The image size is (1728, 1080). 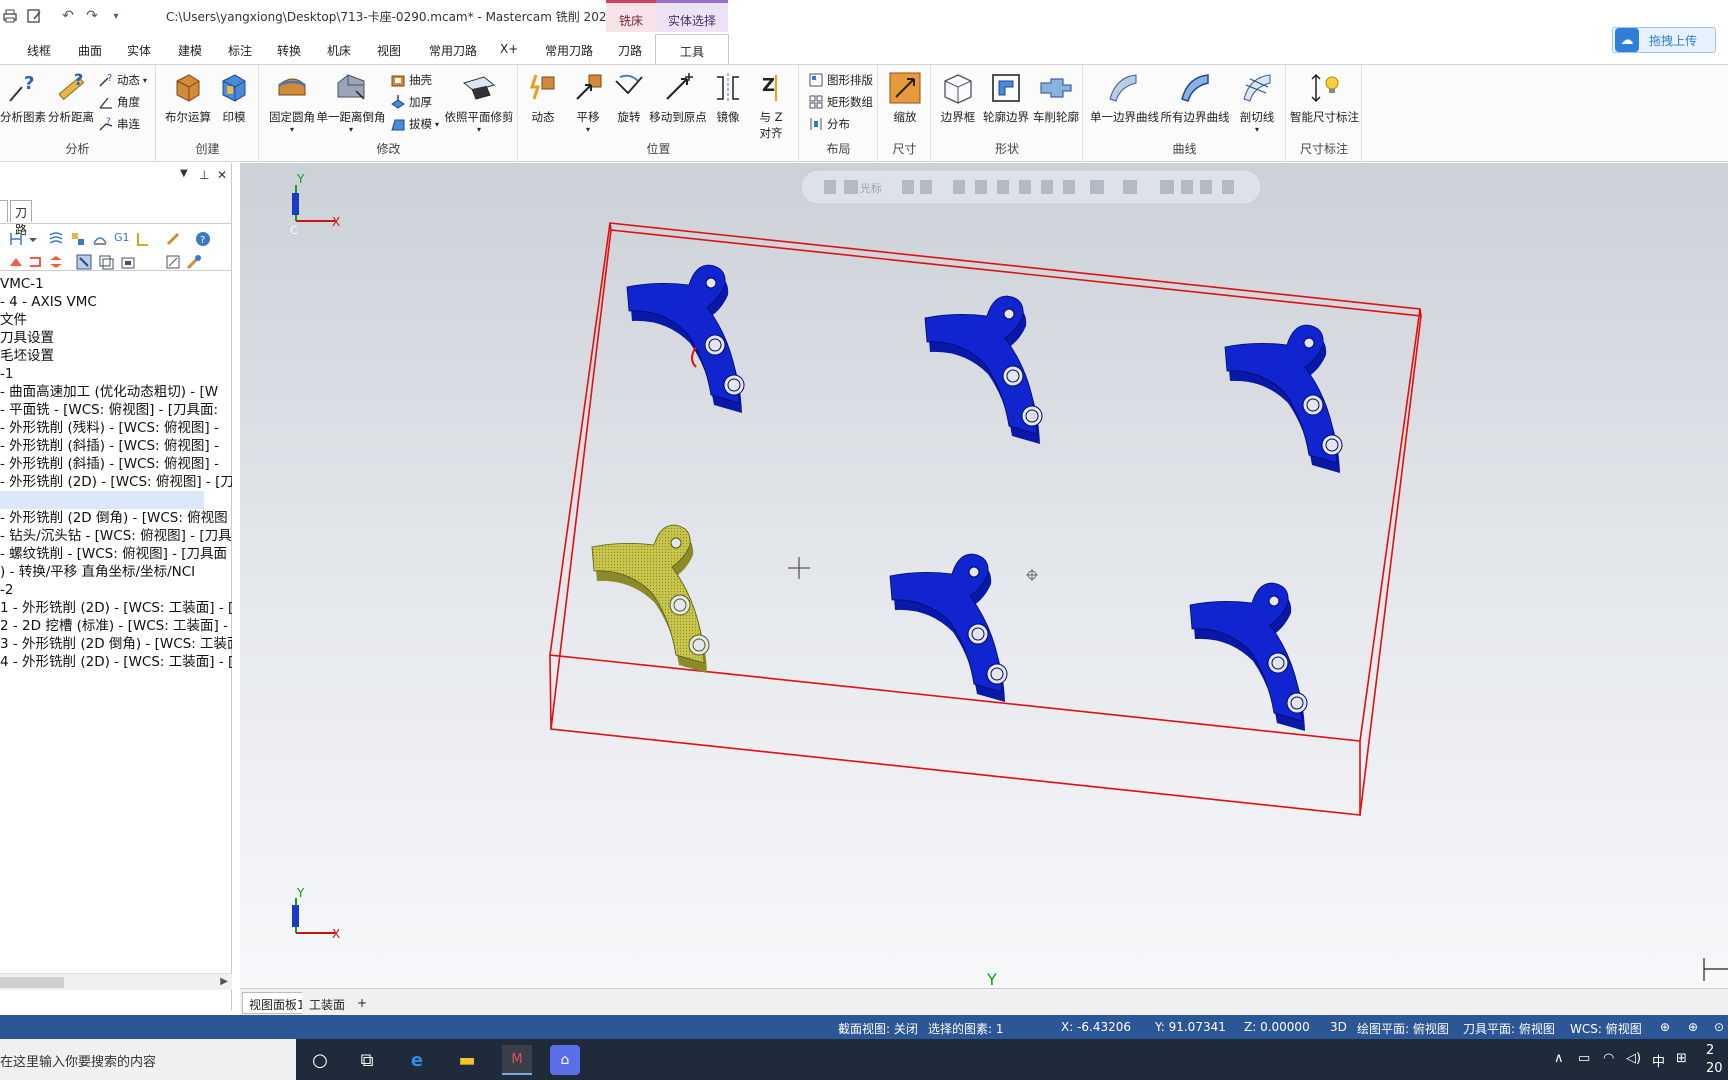 What do you see at coordinates (631, 16) in the screenshot?
I see `context-tab-milling: 铣床` at bounding box center [631, 16].